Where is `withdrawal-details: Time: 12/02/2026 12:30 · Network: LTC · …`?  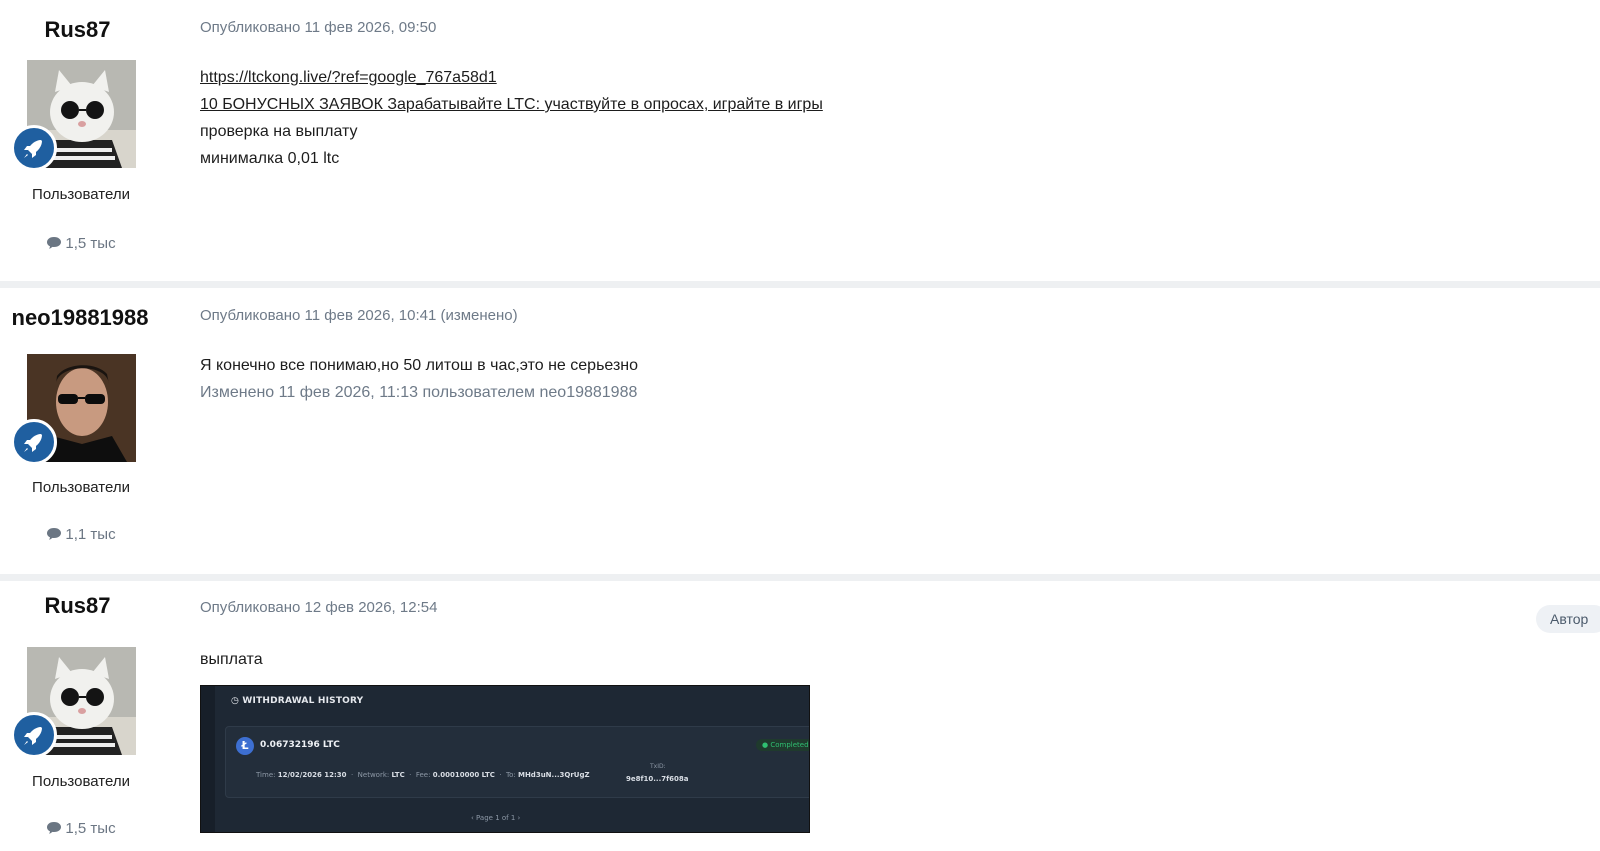
withdrawal-details: Time: 12/02/2026 12:30 · Network: LTC · … is located at coordinates (423, 775).